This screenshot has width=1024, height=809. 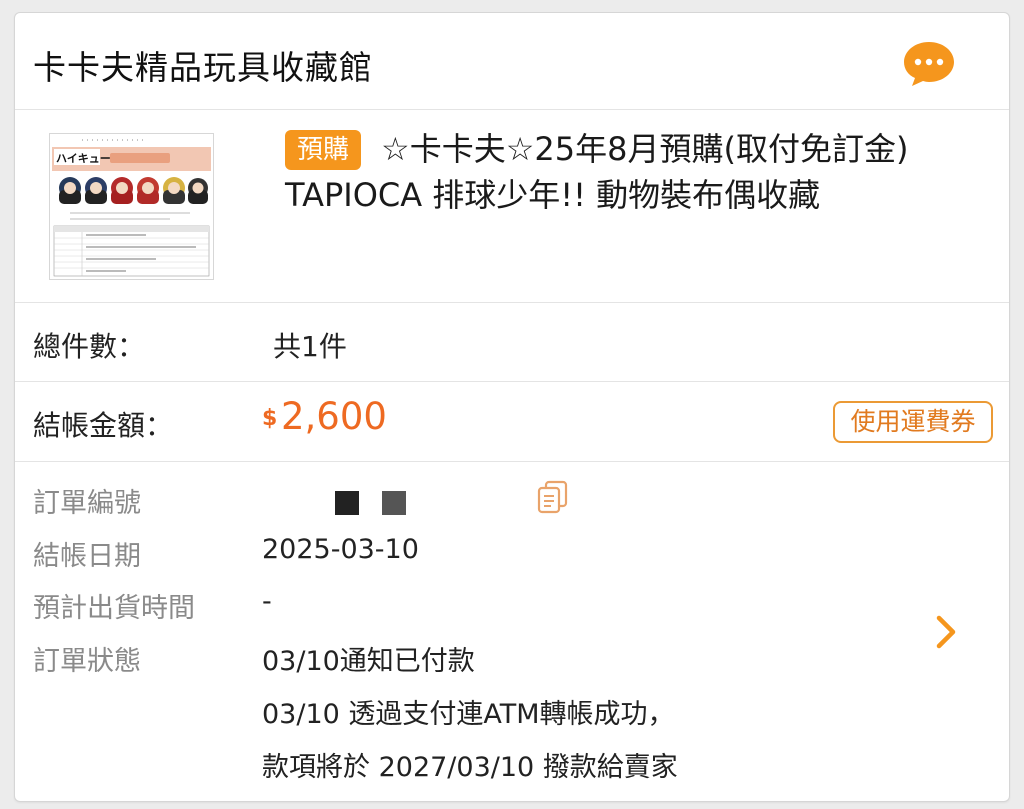 What do you see at coordinates (103, 425) in the screenshot?
I see `total-amount-label: 結帳金額：` at bounding box center [103, 425].